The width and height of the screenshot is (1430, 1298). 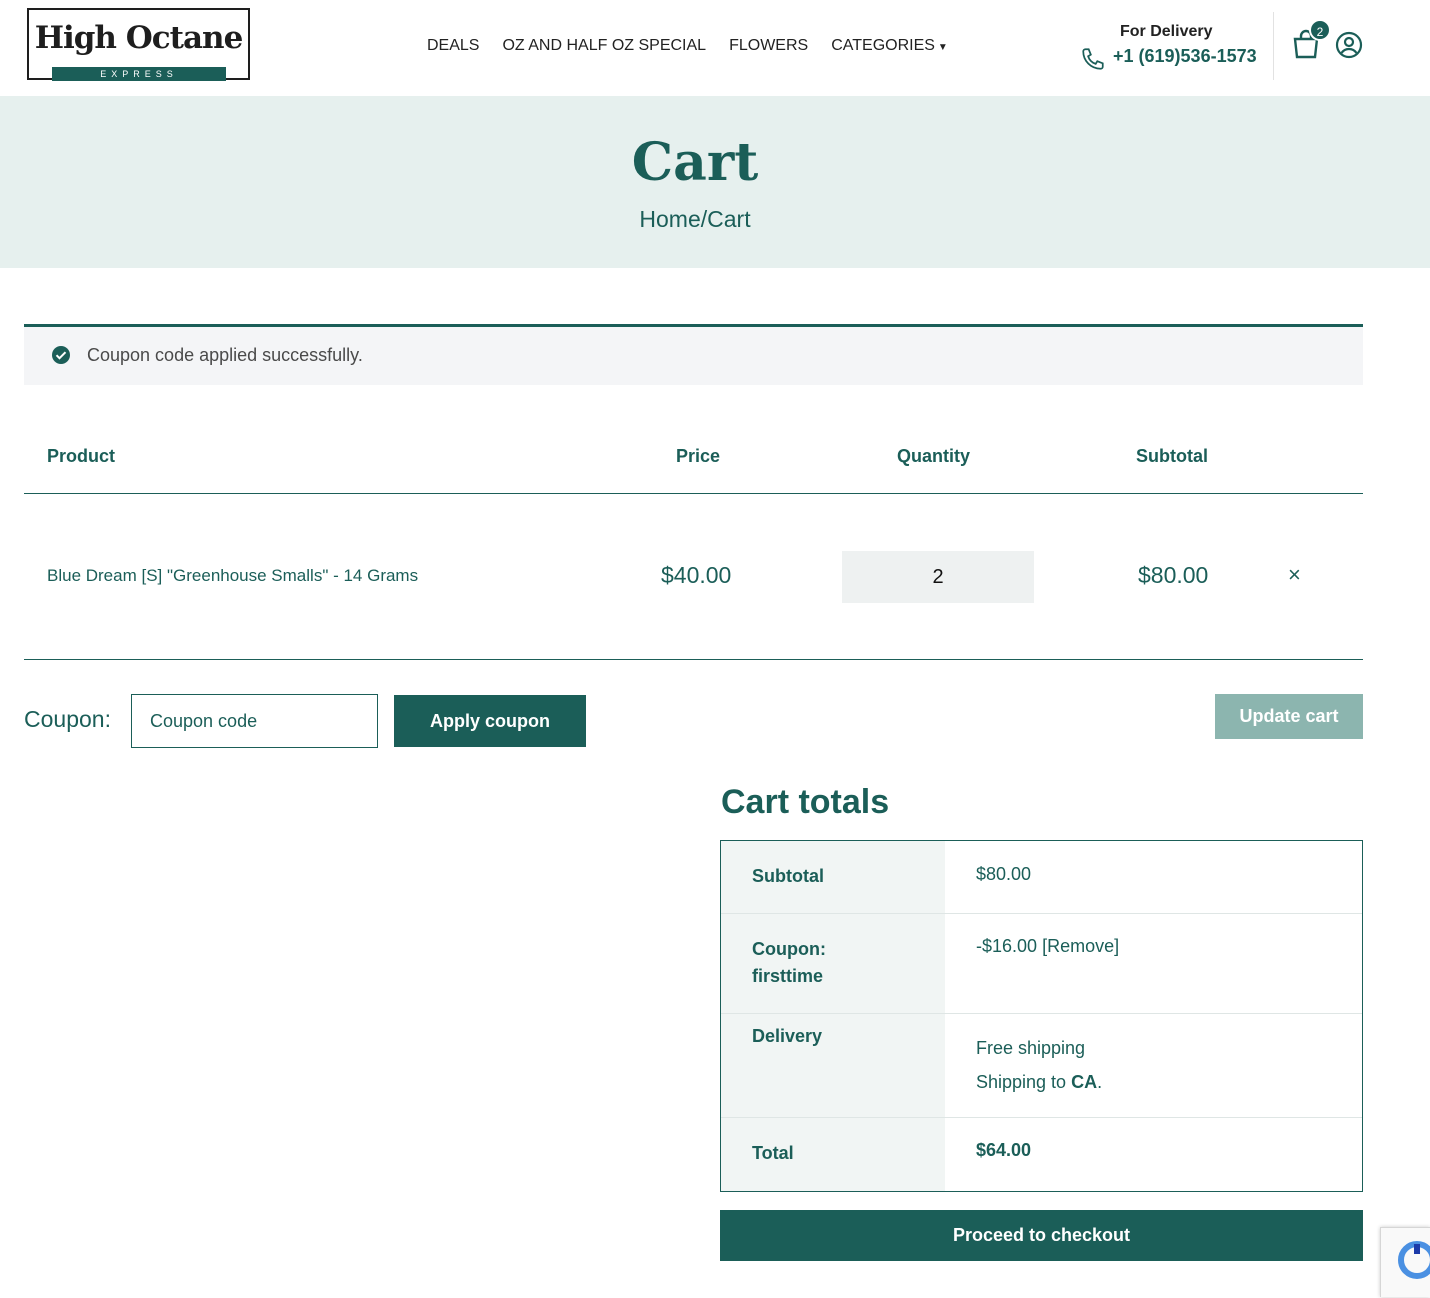 What do you see at coordinates (139, 38) in the screenshot?
I see `brand-title: High Octane` at bounding box center [139, 38].